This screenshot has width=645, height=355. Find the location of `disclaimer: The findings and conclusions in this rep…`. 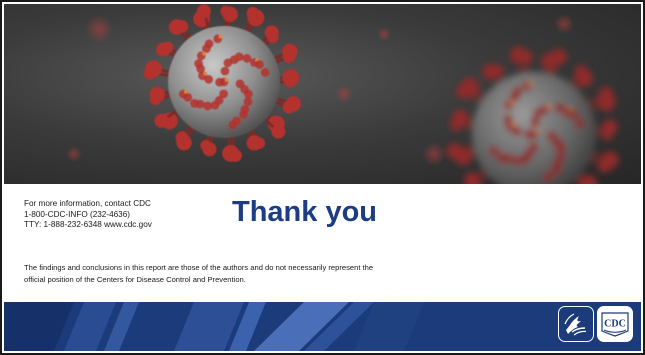

disclaimer: The findings and conclusions in this rep… is located at coordinates (284, 273).